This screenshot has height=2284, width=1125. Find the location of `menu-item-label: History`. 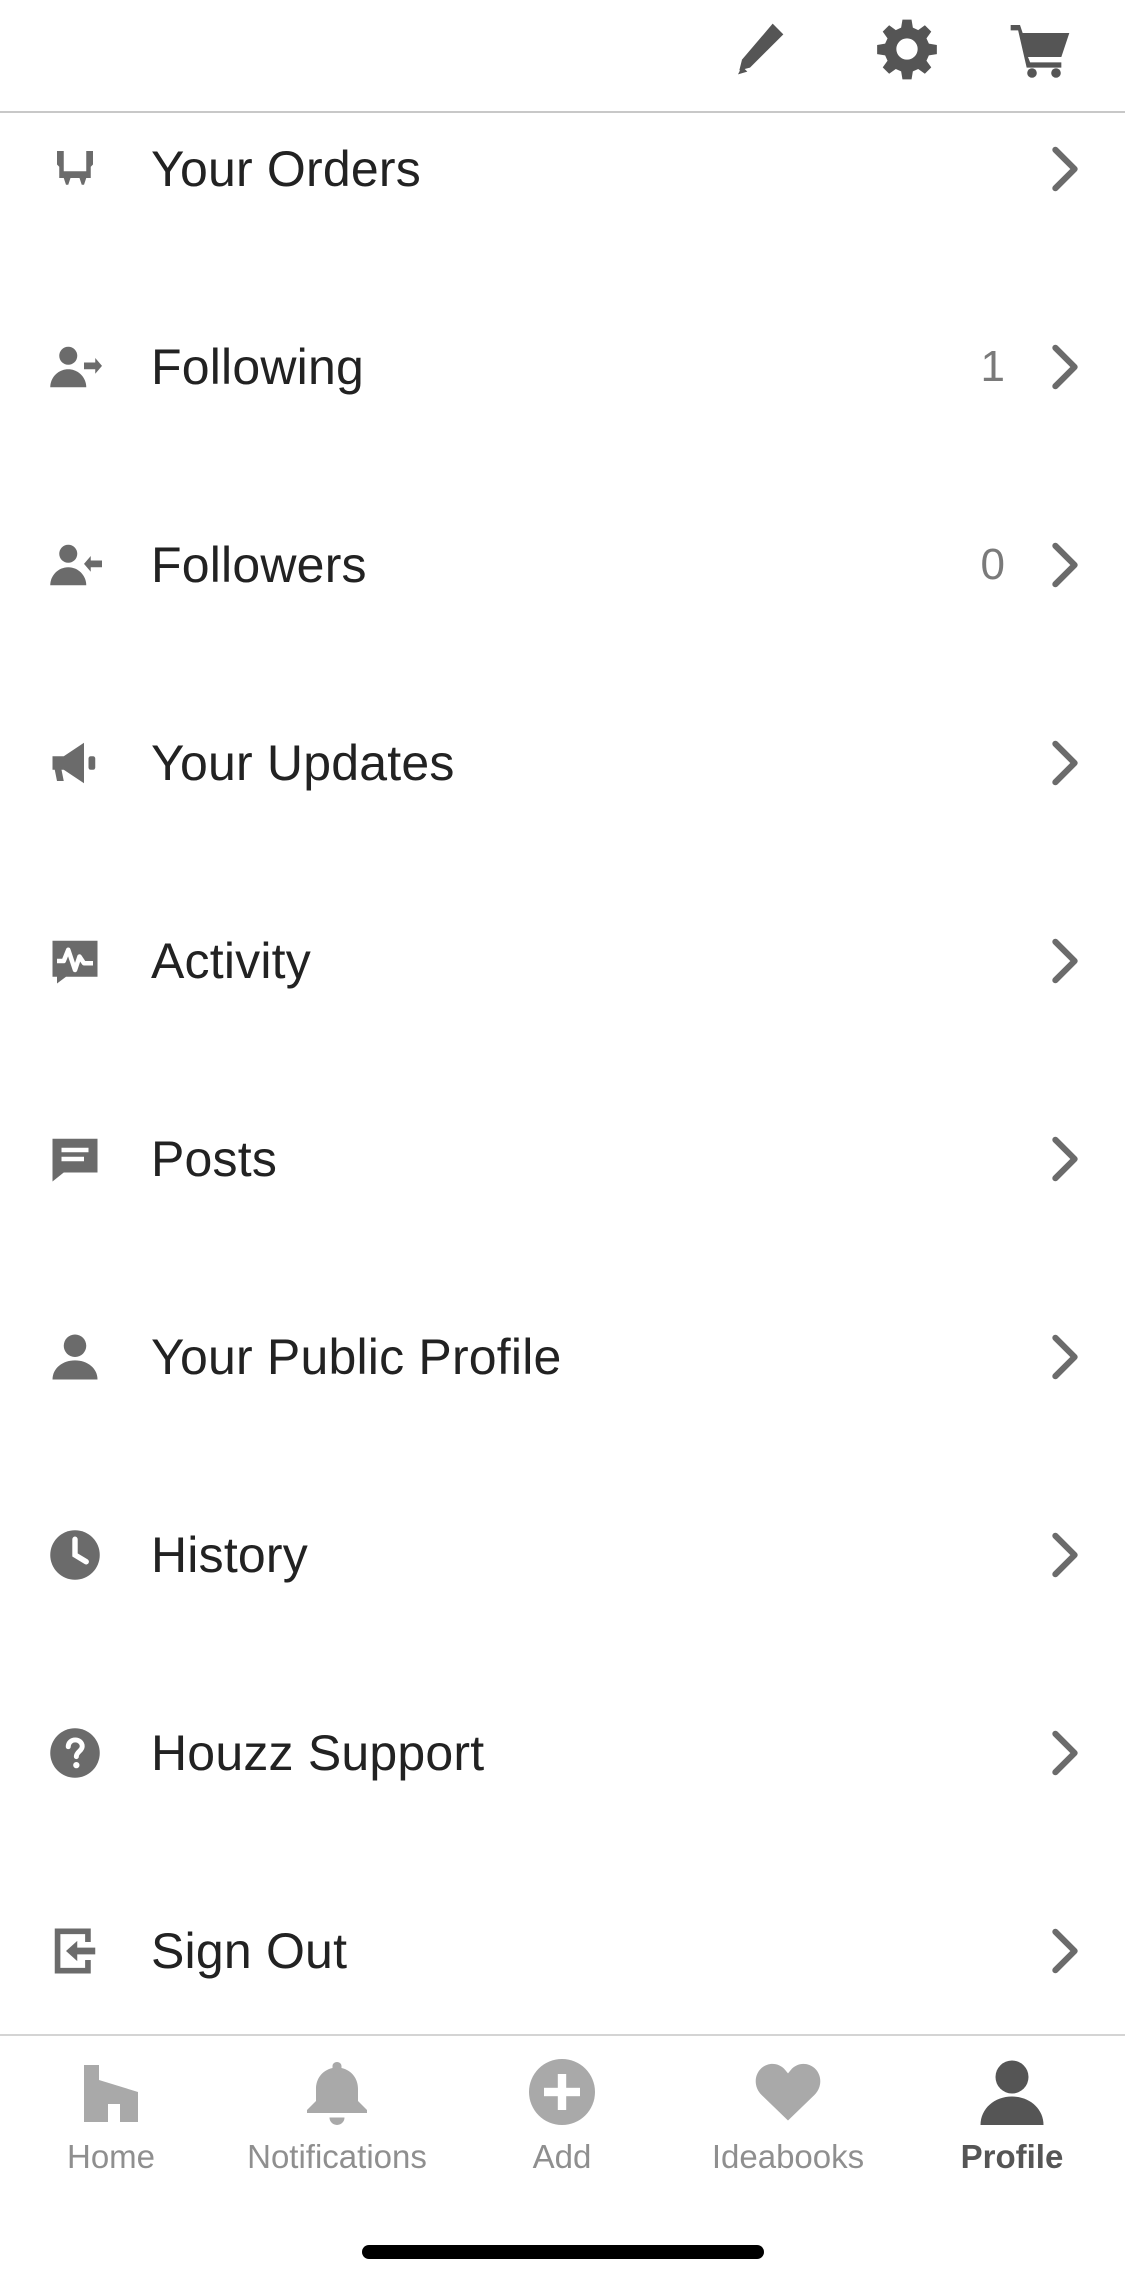

menu-item-label: History is located at coordinates (229, 1555).